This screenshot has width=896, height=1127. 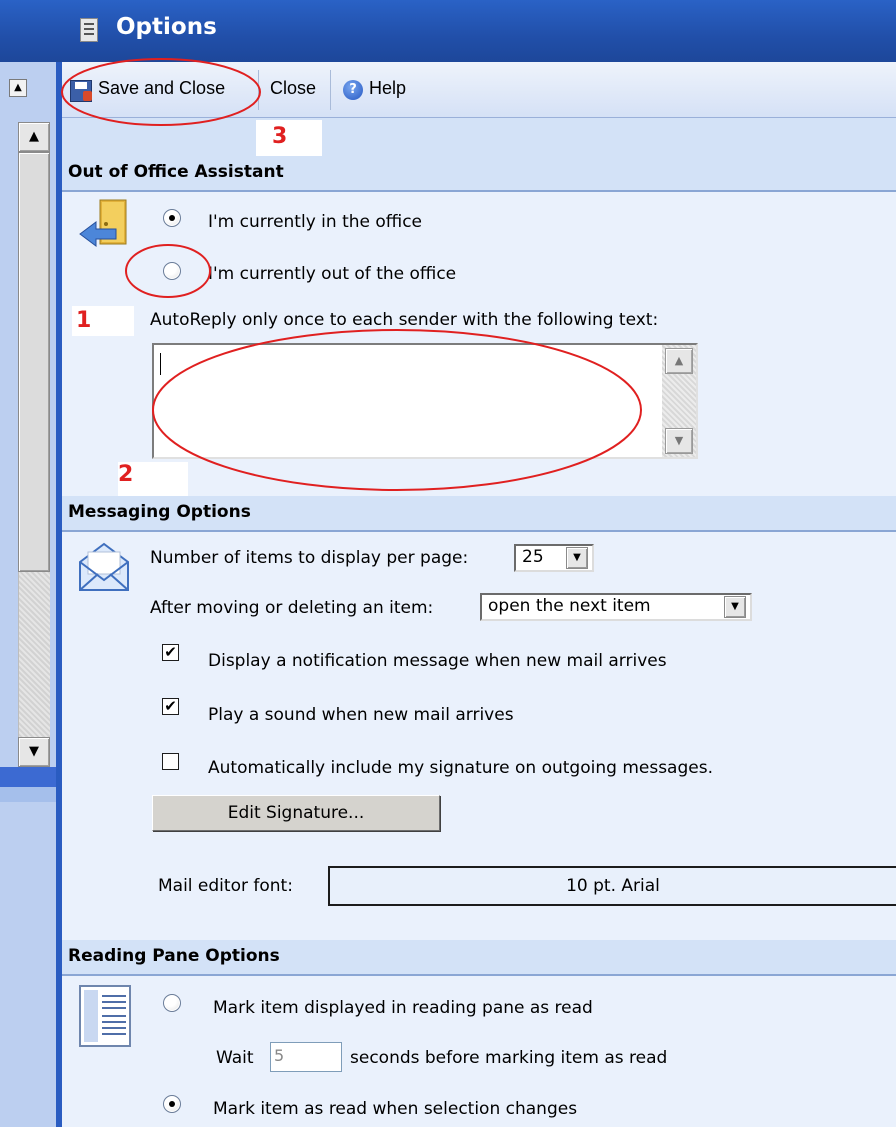 What do you see at coordinates (361, 715) in the screenshot?
I see `sound-label: Play a sound when new mail arrives` at bounding box center [361, 715].